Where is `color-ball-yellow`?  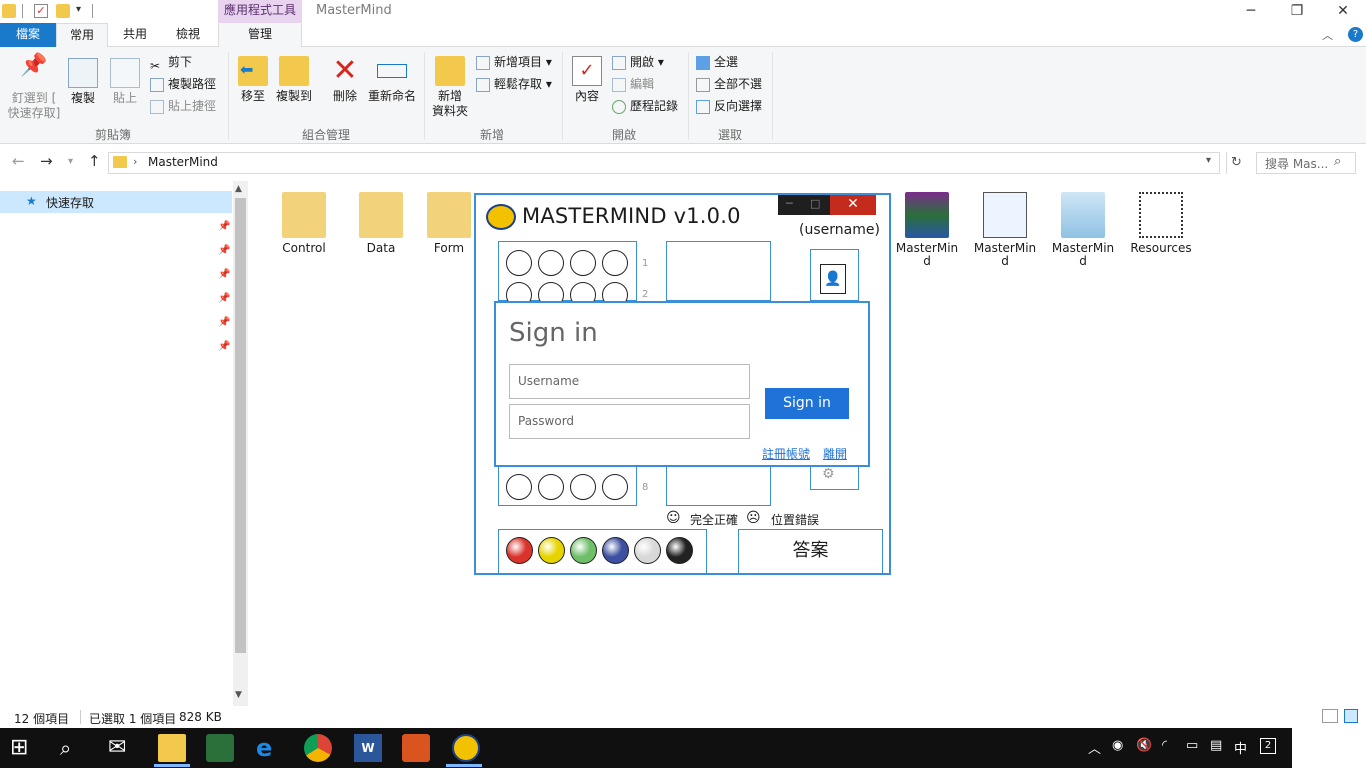
color-ball-yellow is located at coordinates (551, 550).